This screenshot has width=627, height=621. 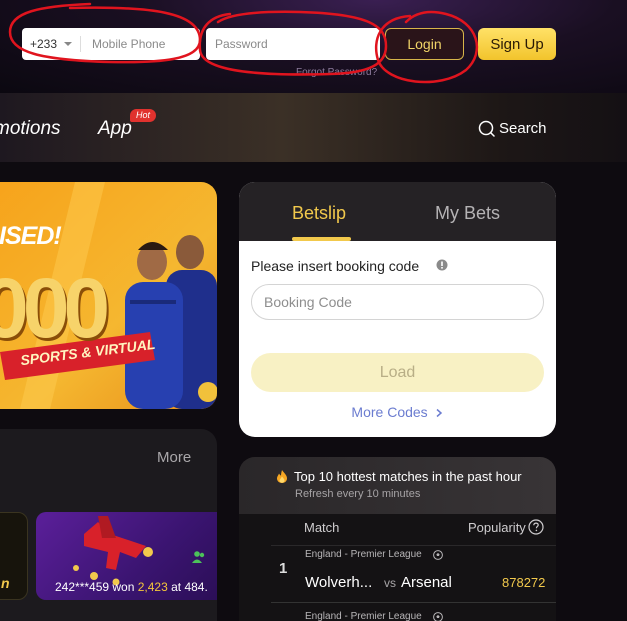 I want to click on hottest-subtitle: Refresh every 10 minutes, so click(x=358, y=494).